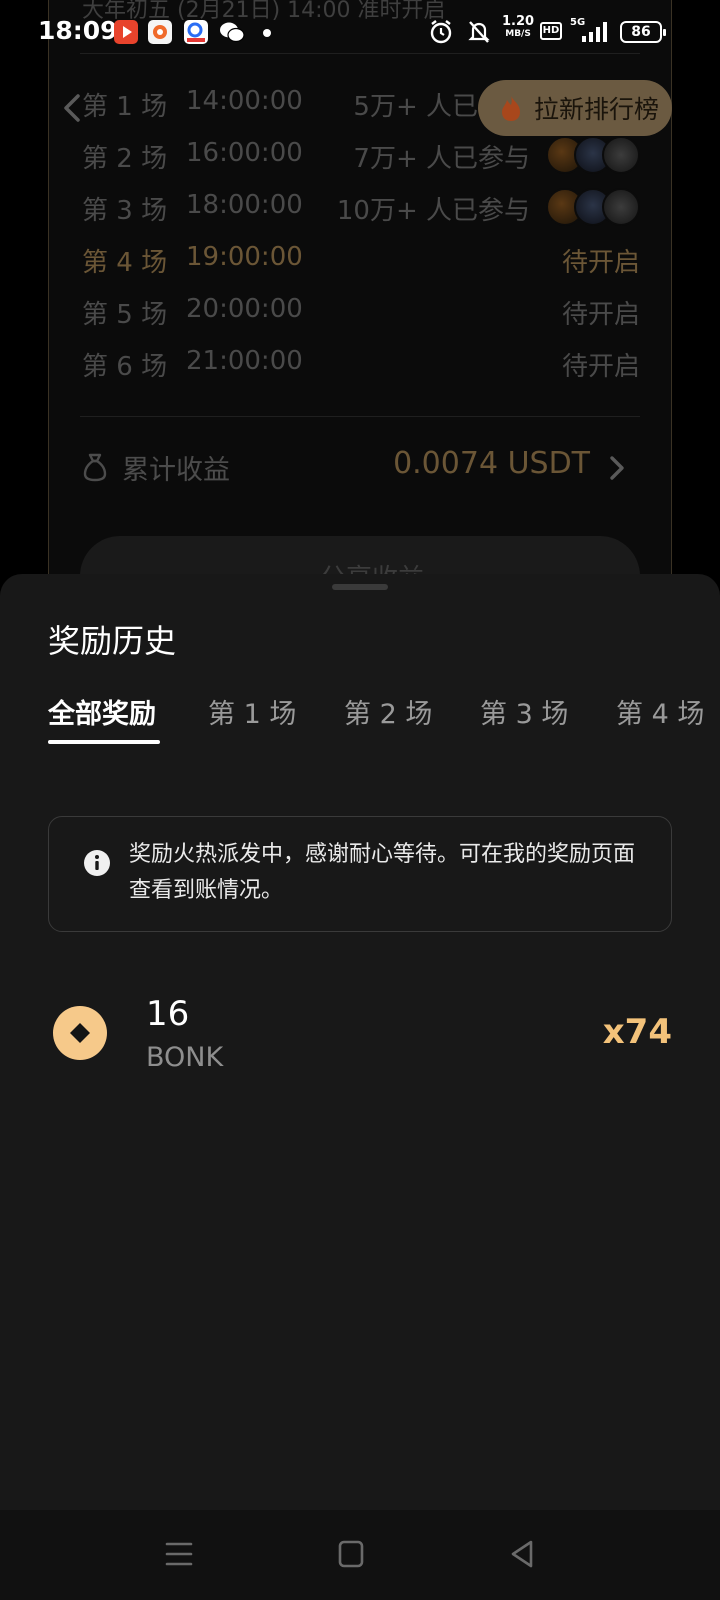 The width and height of the screenshot is (720, 1600). What do you see at coordinates (160, 32) in the screenshot?
I see `photo-app-icon` at bounding box center [160, 32].